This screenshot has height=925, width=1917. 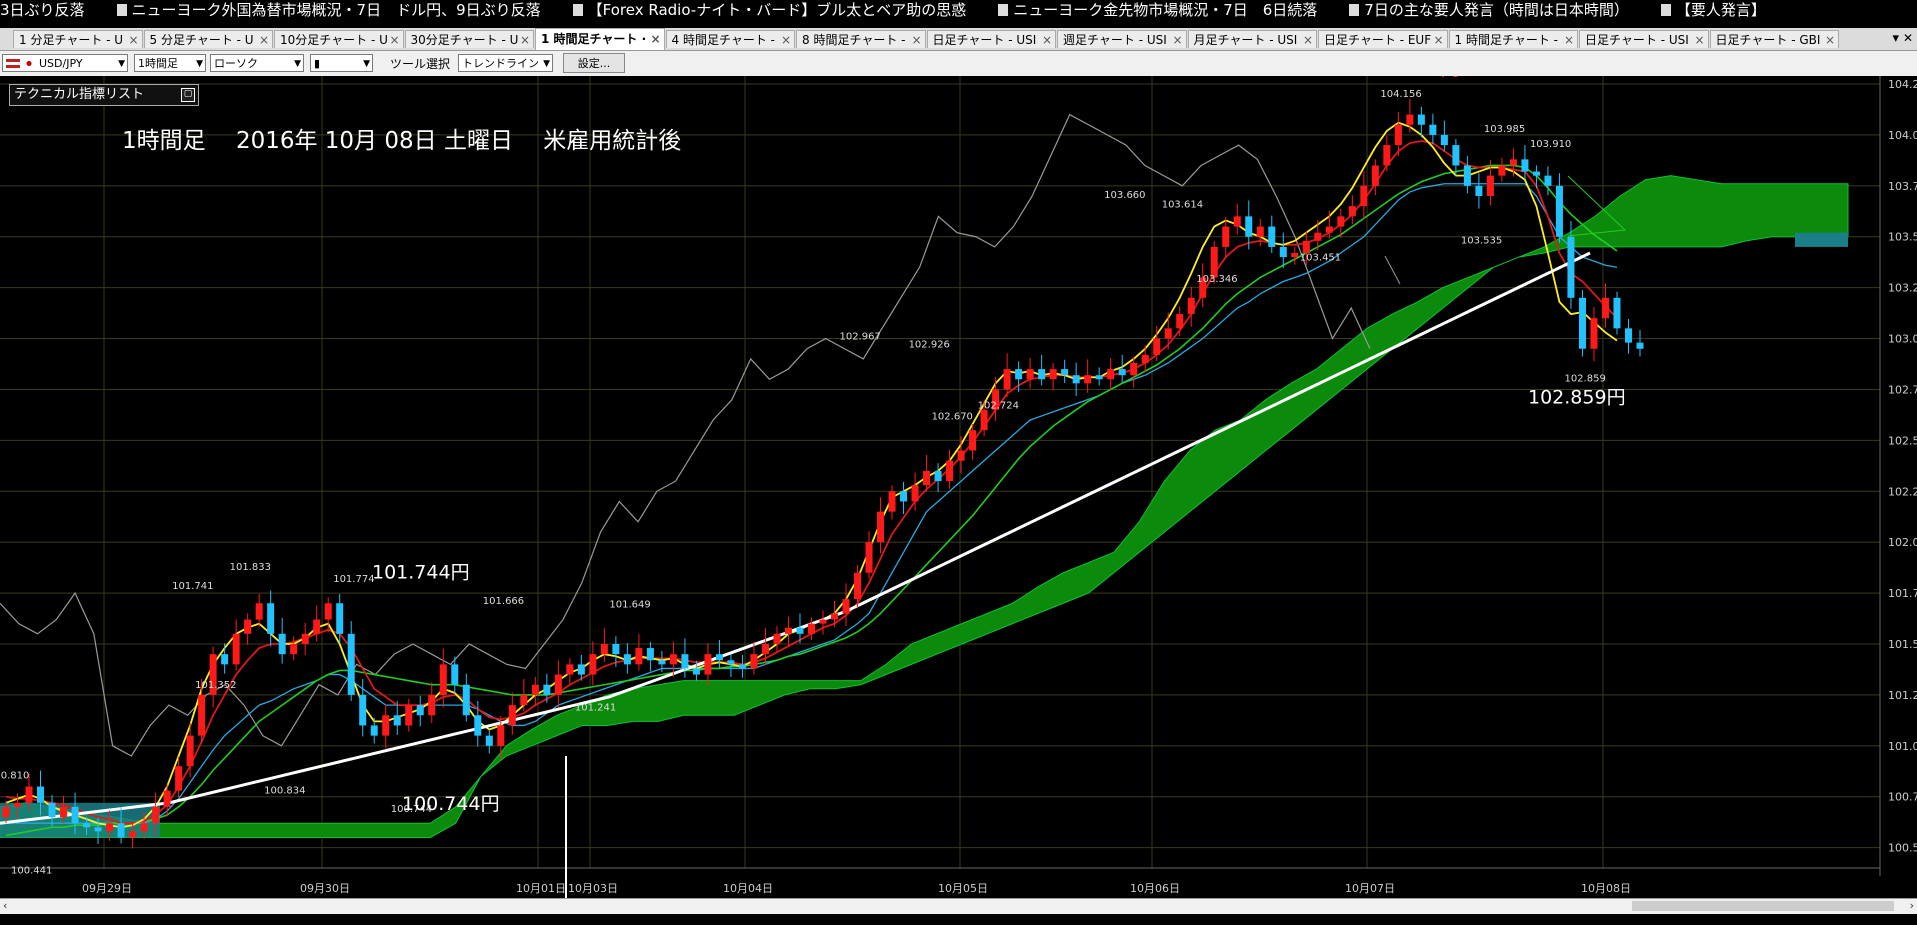 I want to click on tab-chart: 1 時間足チャート - ×, so click(x=1513, y=39).